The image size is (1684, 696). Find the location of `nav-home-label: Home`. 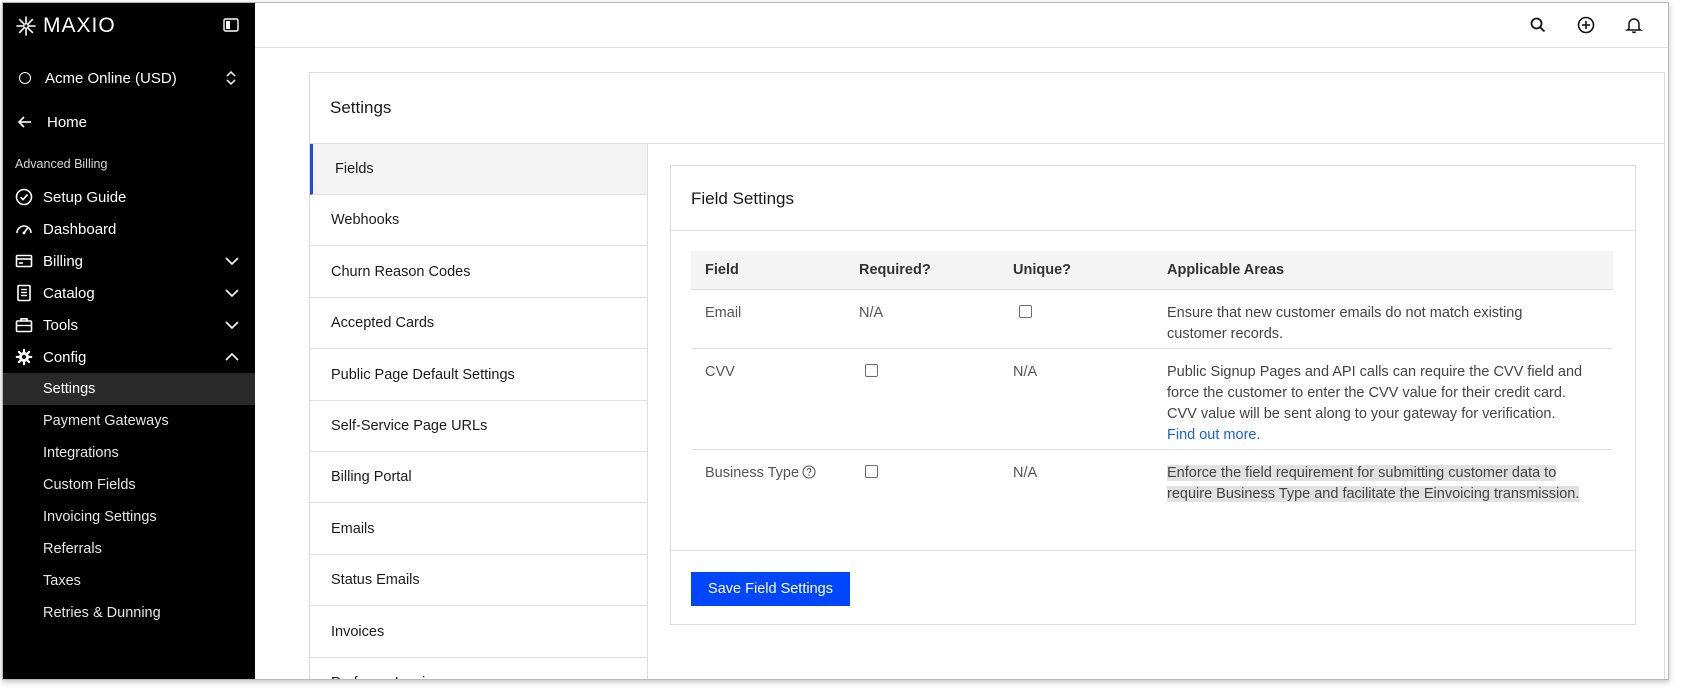

nav-home-label: Home is located at coordinates (67, 122).